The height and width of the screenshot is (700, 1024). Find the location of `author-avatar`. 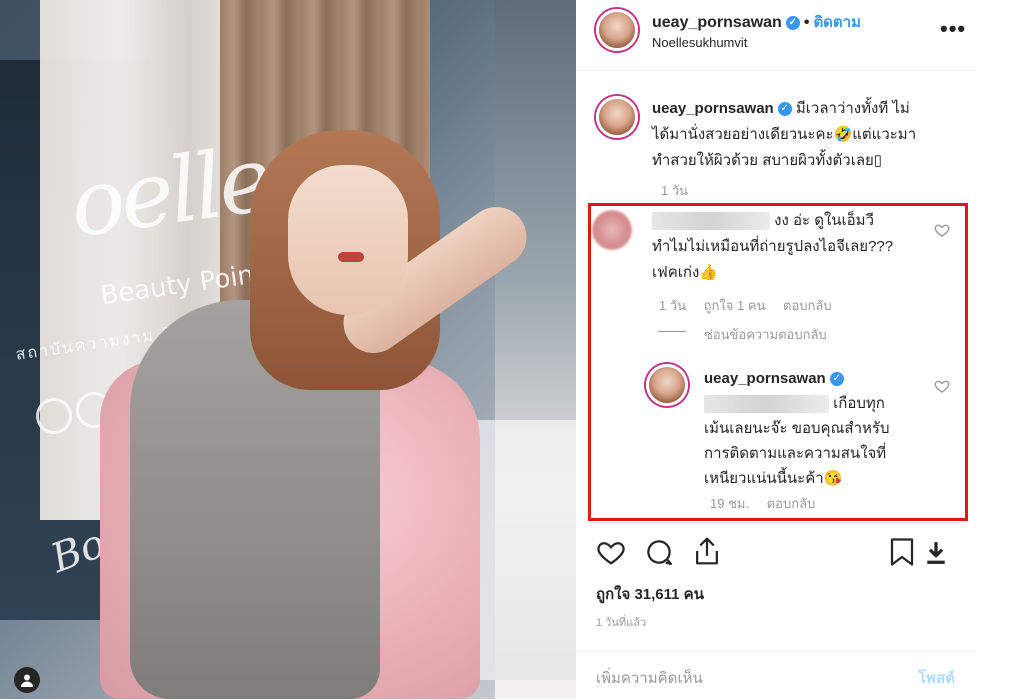

author-avatar is located at coordinates (617, 30).